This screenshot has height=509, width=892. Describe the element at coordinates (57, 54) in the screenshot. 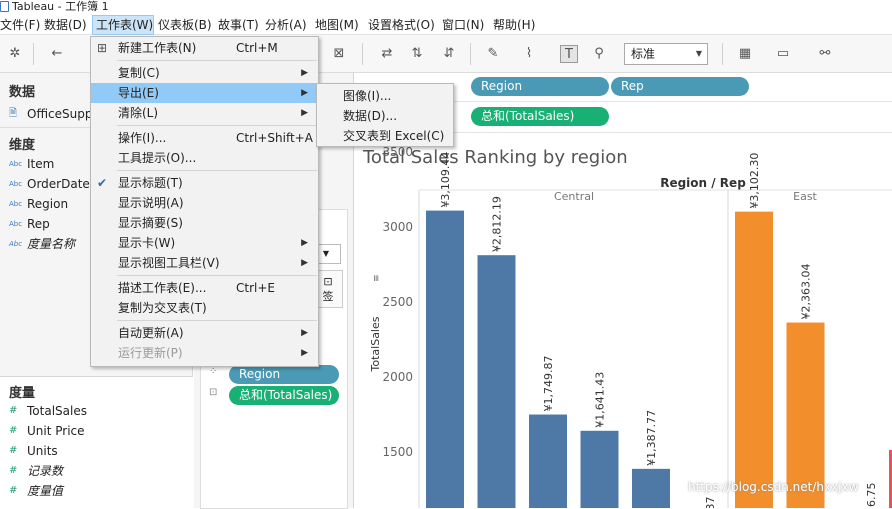

I see `back-icon: ←` at that location.